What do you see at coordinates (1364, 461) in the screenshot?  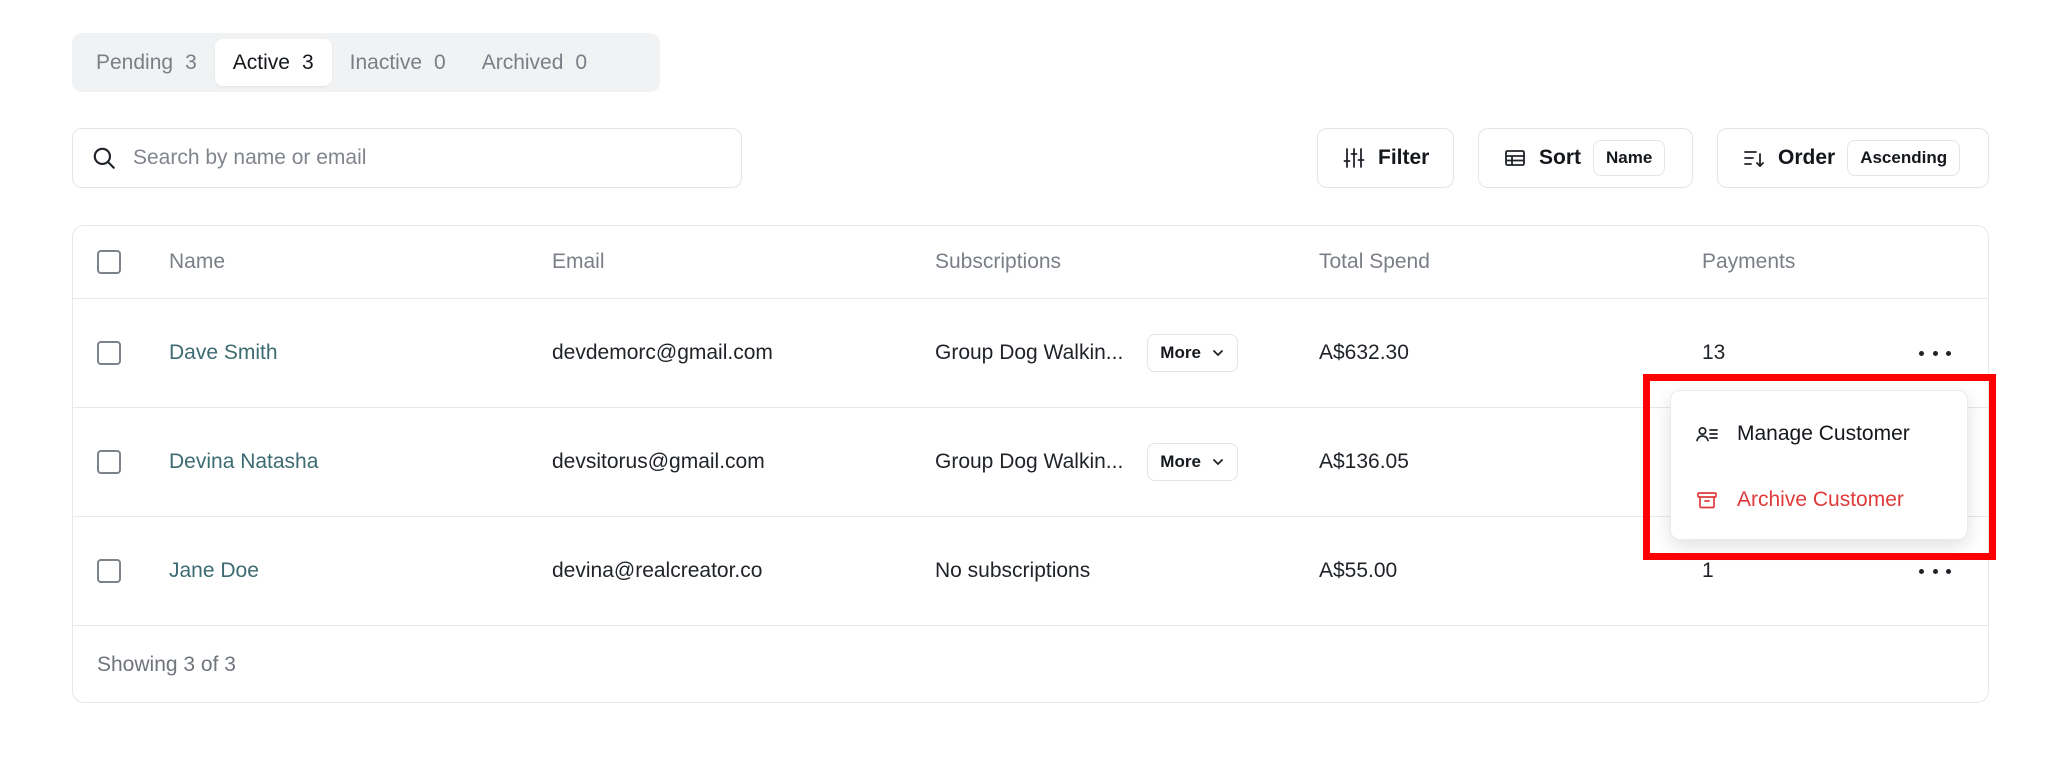 I see `total-spend: A$136.05` at bounding box center [1364, 461].